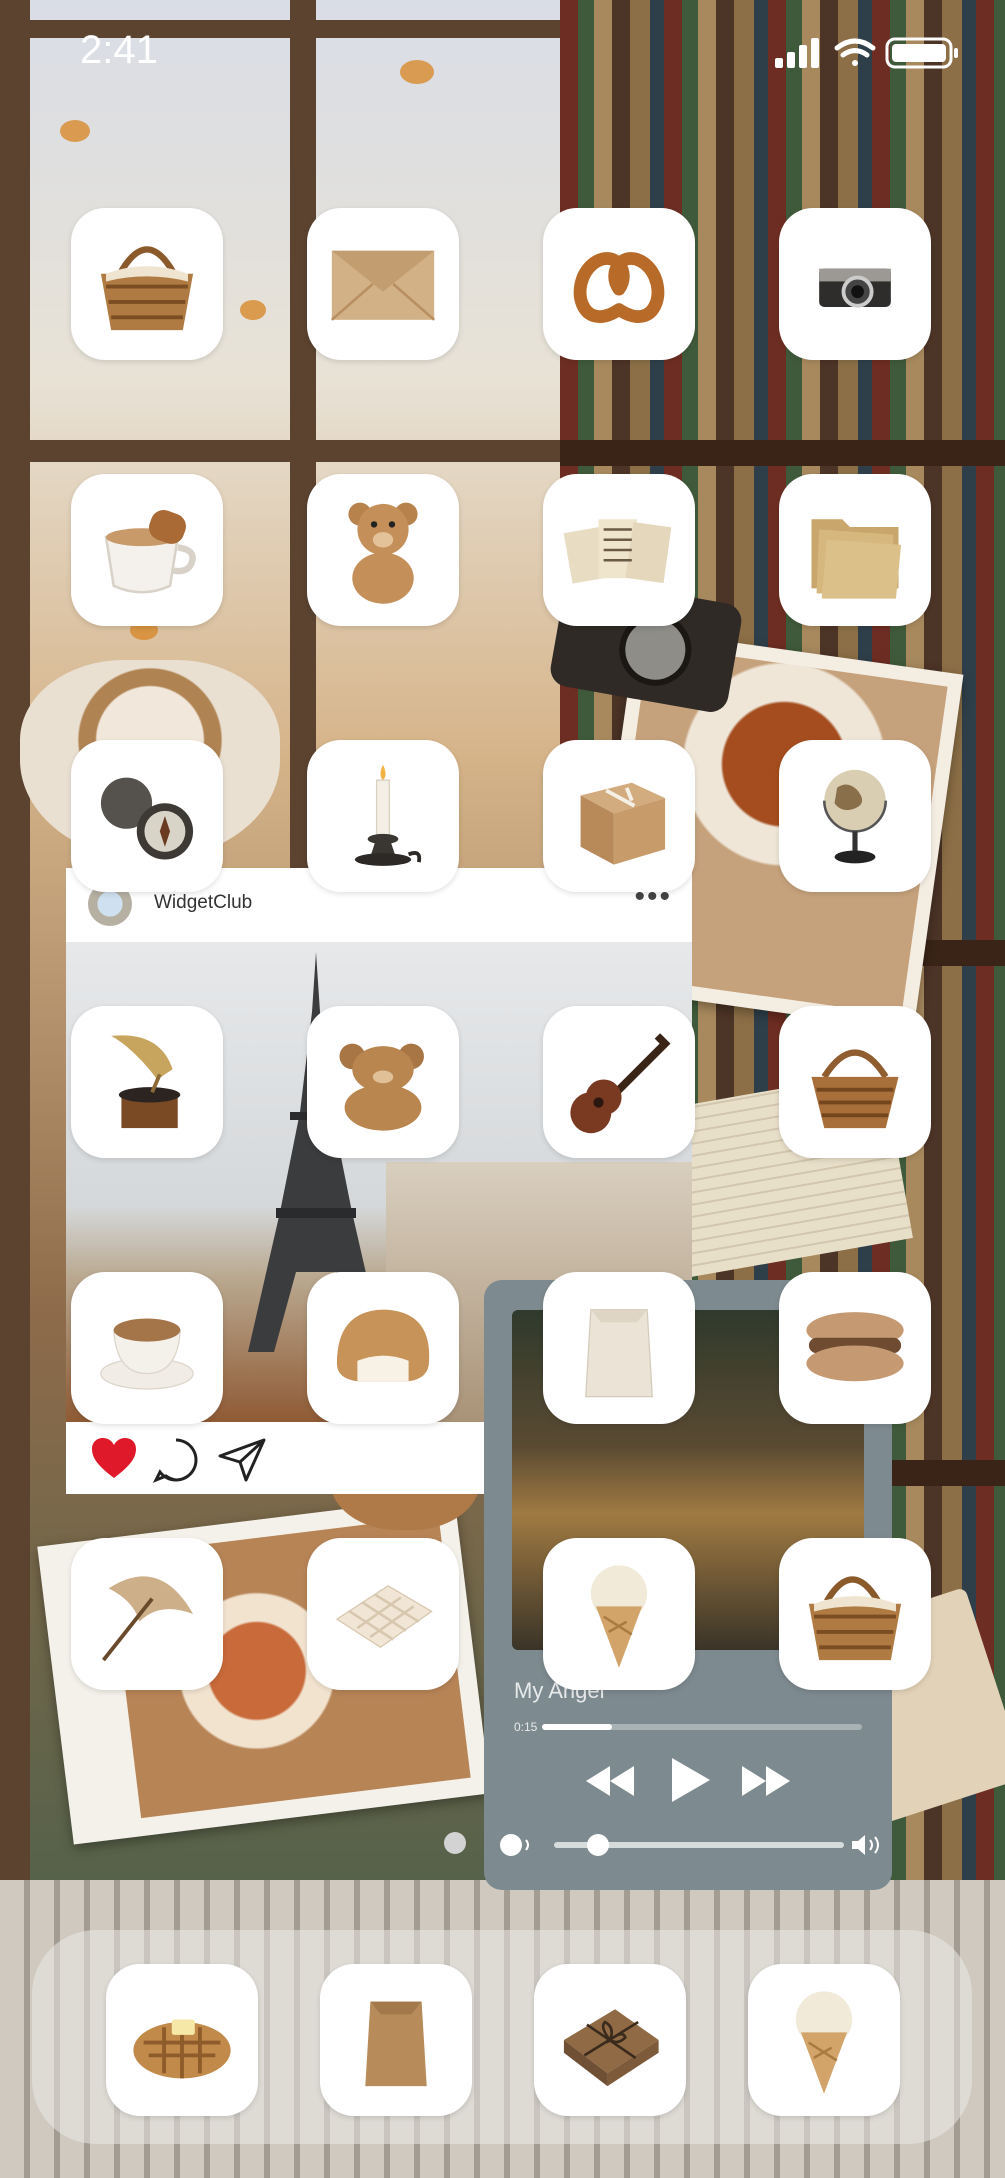  What do you see at coordinates (597, 1845) in the screenshot?
I see `volume-knob` at bounding box center [597, 1845].